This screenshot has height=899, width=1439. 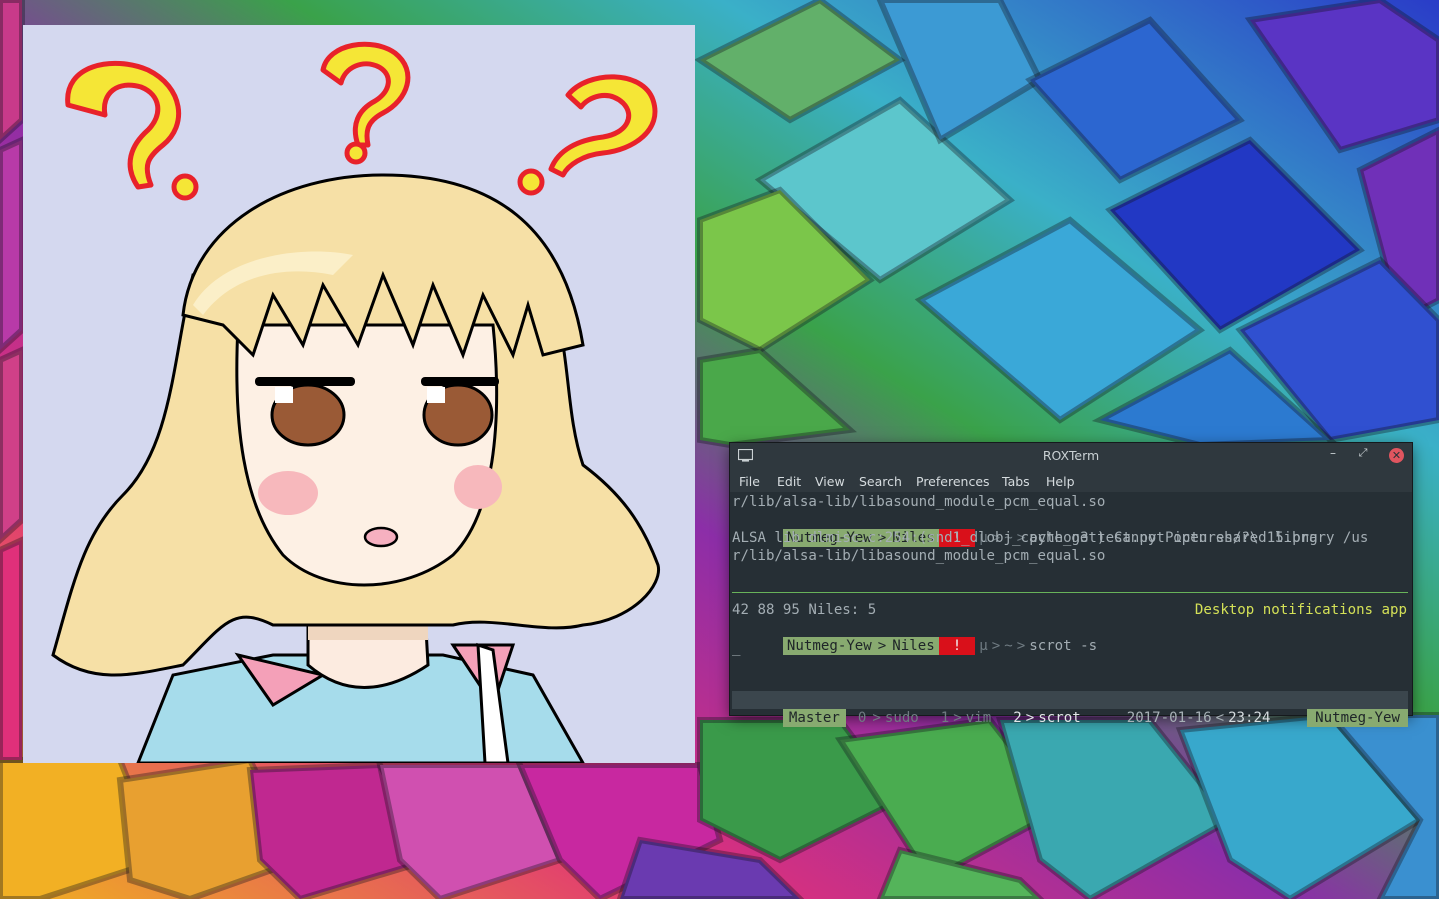 What do you see at coordinates (736, 648) in the screenshot?
I see `text-cursor: _` at bounding box center [736, 648].